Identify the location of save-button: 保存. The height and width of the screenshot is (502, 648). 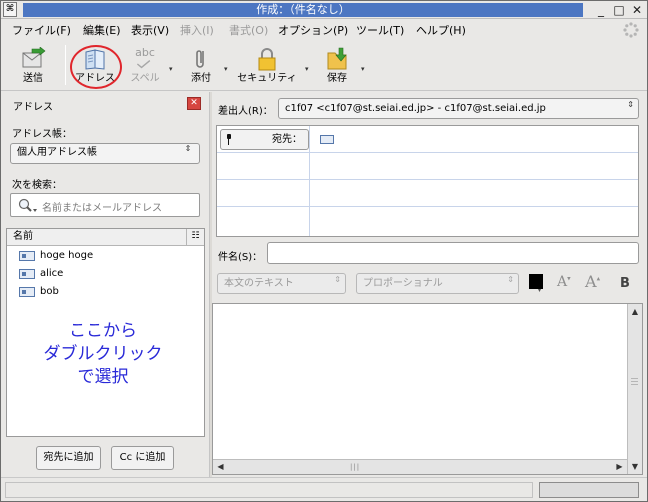
(337, 66).